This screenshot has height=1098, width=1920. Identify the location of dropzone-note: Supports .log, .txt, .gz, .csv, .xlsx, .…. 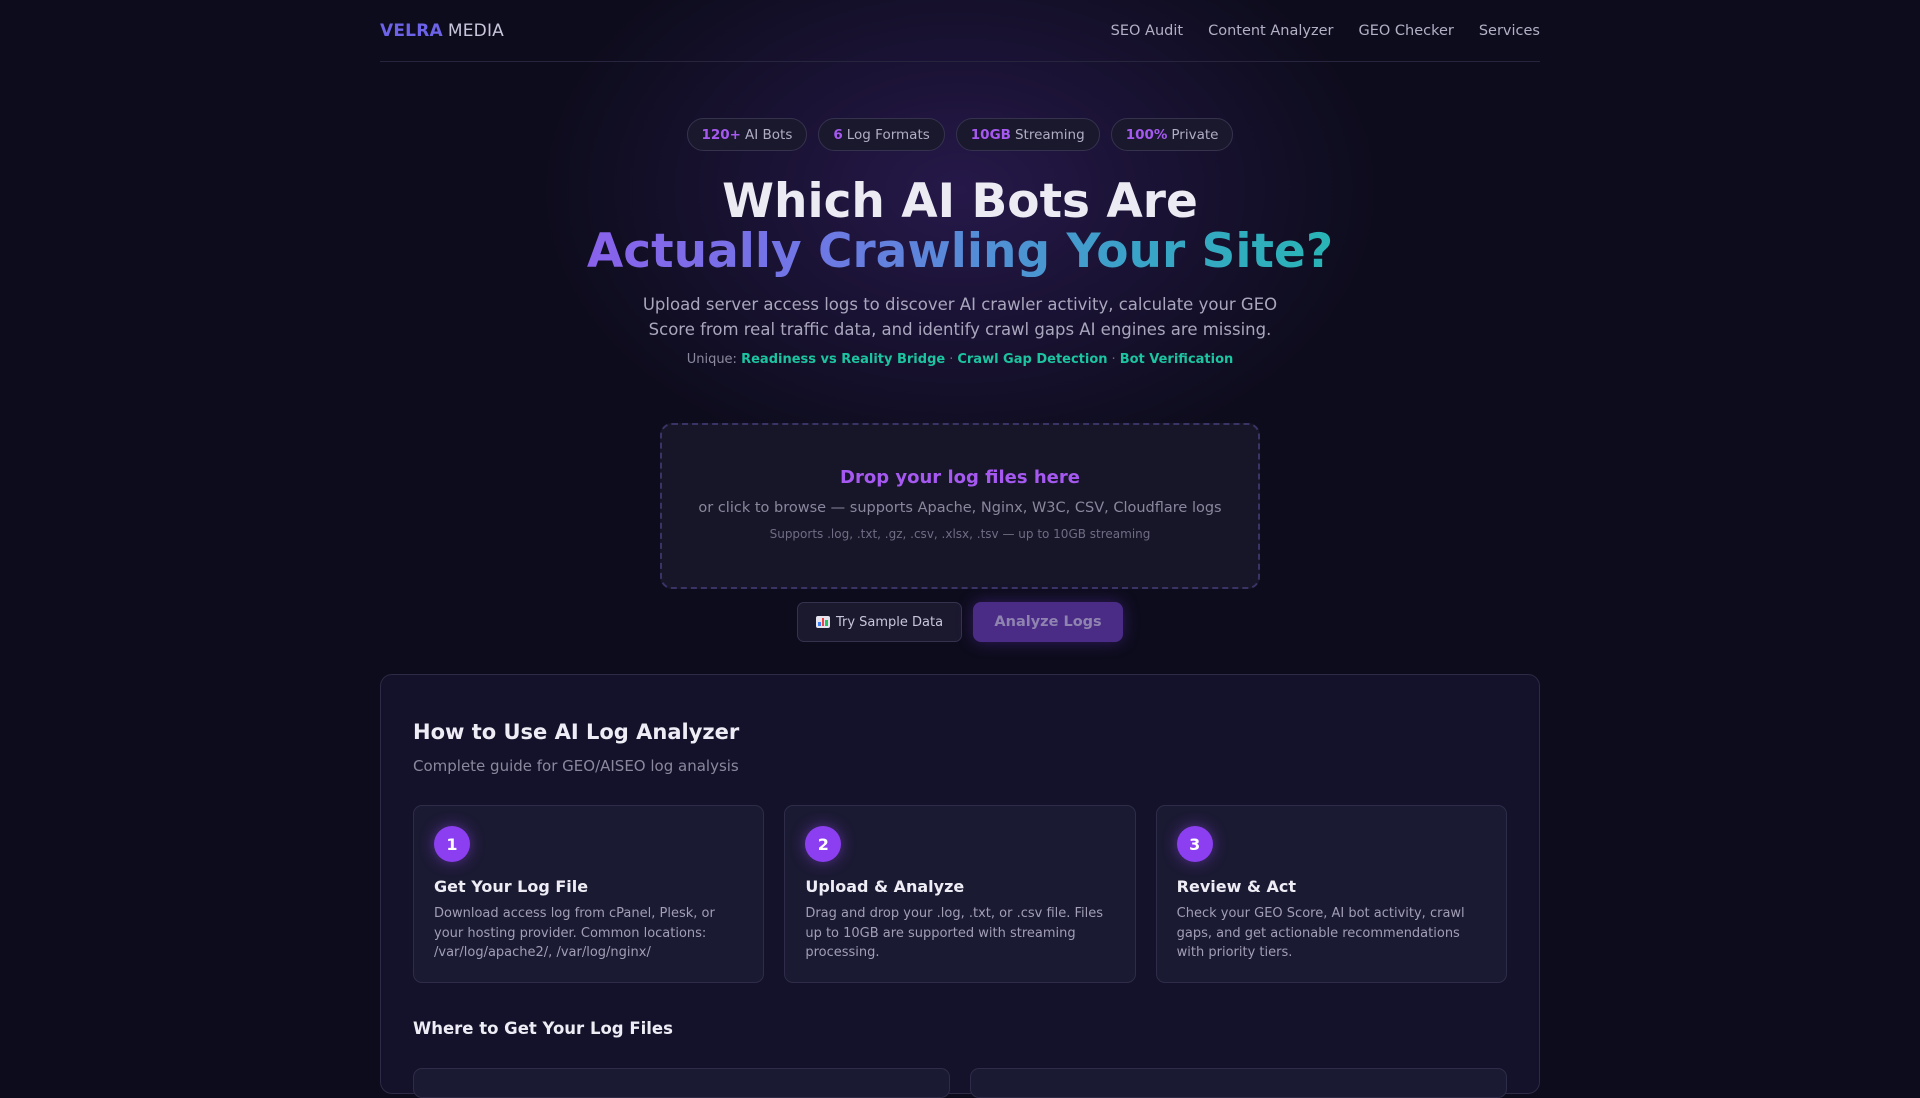
(960, 534).